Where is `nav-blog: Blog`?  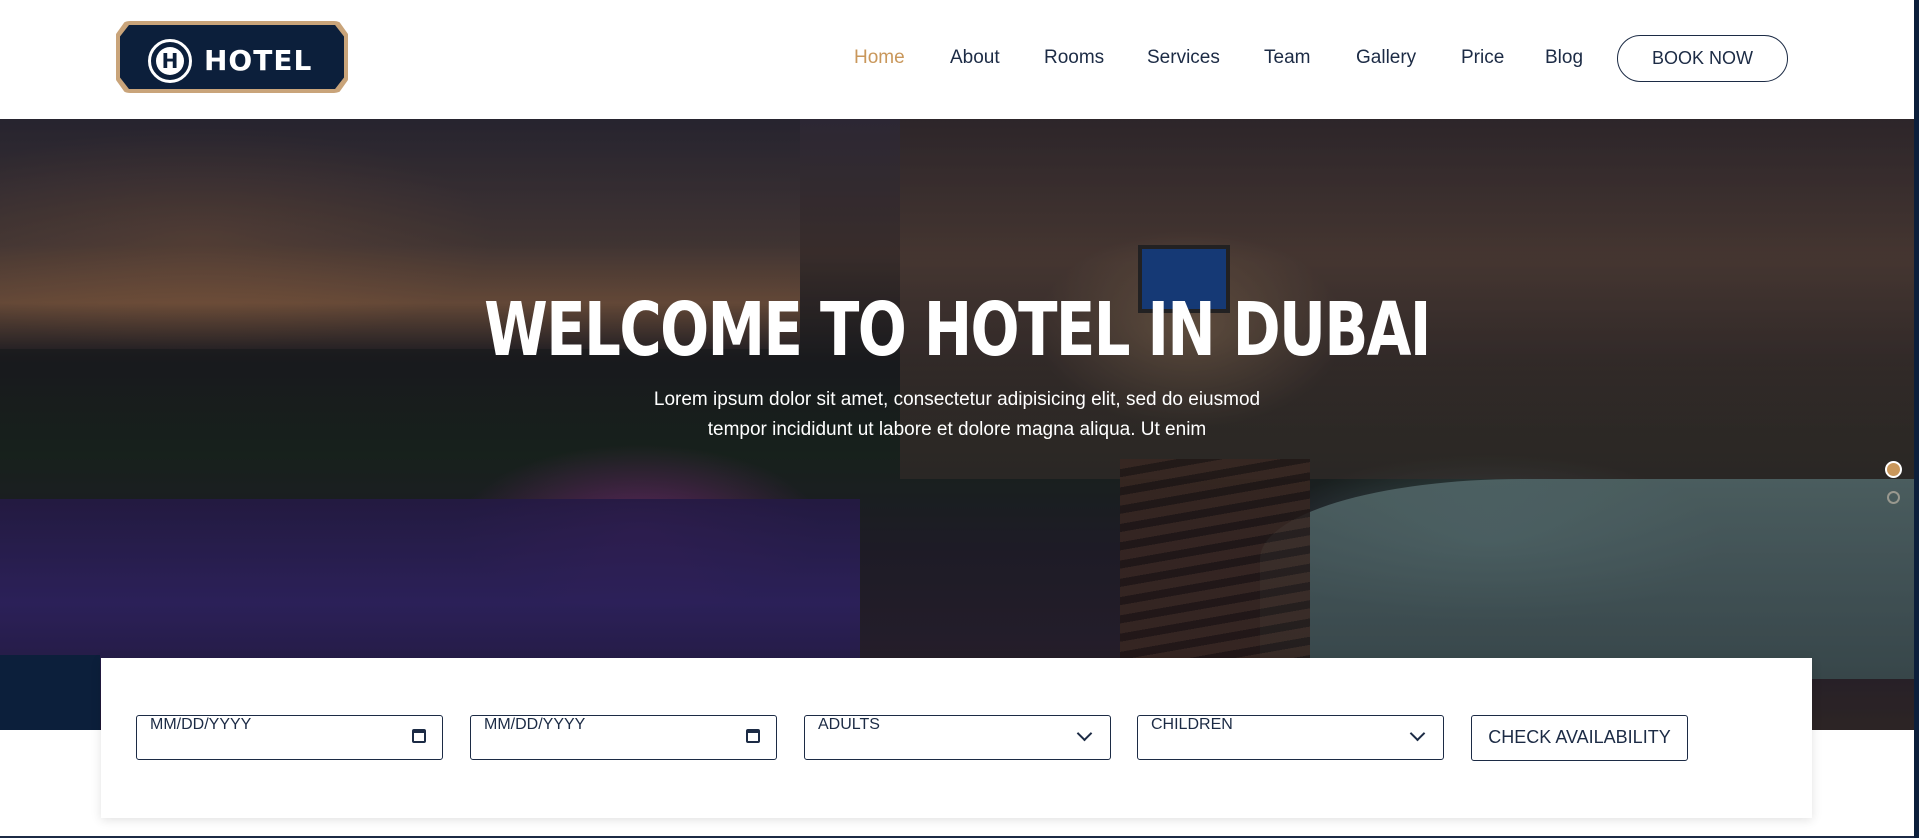
nav-blog: Blog is located at coordinates (1564, 58).